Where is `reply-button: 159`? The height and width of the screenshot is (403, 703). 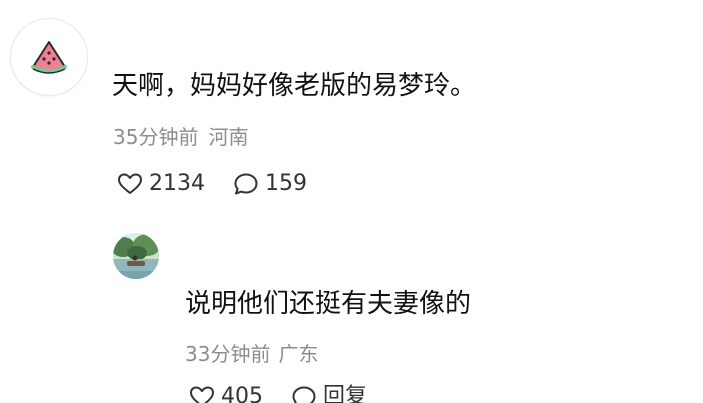
reply-button: 159 is located at coordinates (270, 184).